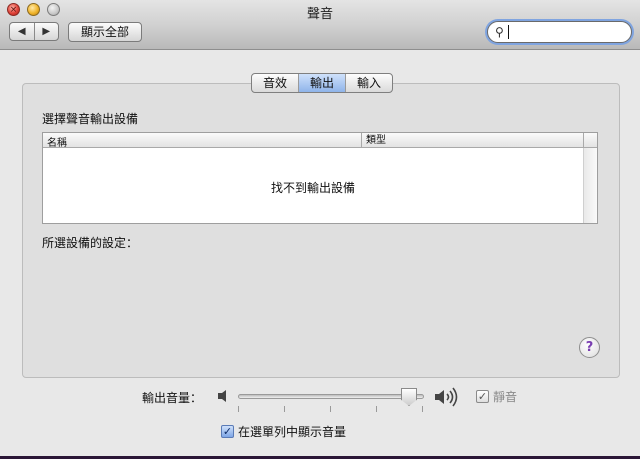 Image resolution: width=640 pixels, height=459 pixels. Describe the element at coordinates (505, 397) in the screenshot. I see `mute-label: 靜音` at that location.